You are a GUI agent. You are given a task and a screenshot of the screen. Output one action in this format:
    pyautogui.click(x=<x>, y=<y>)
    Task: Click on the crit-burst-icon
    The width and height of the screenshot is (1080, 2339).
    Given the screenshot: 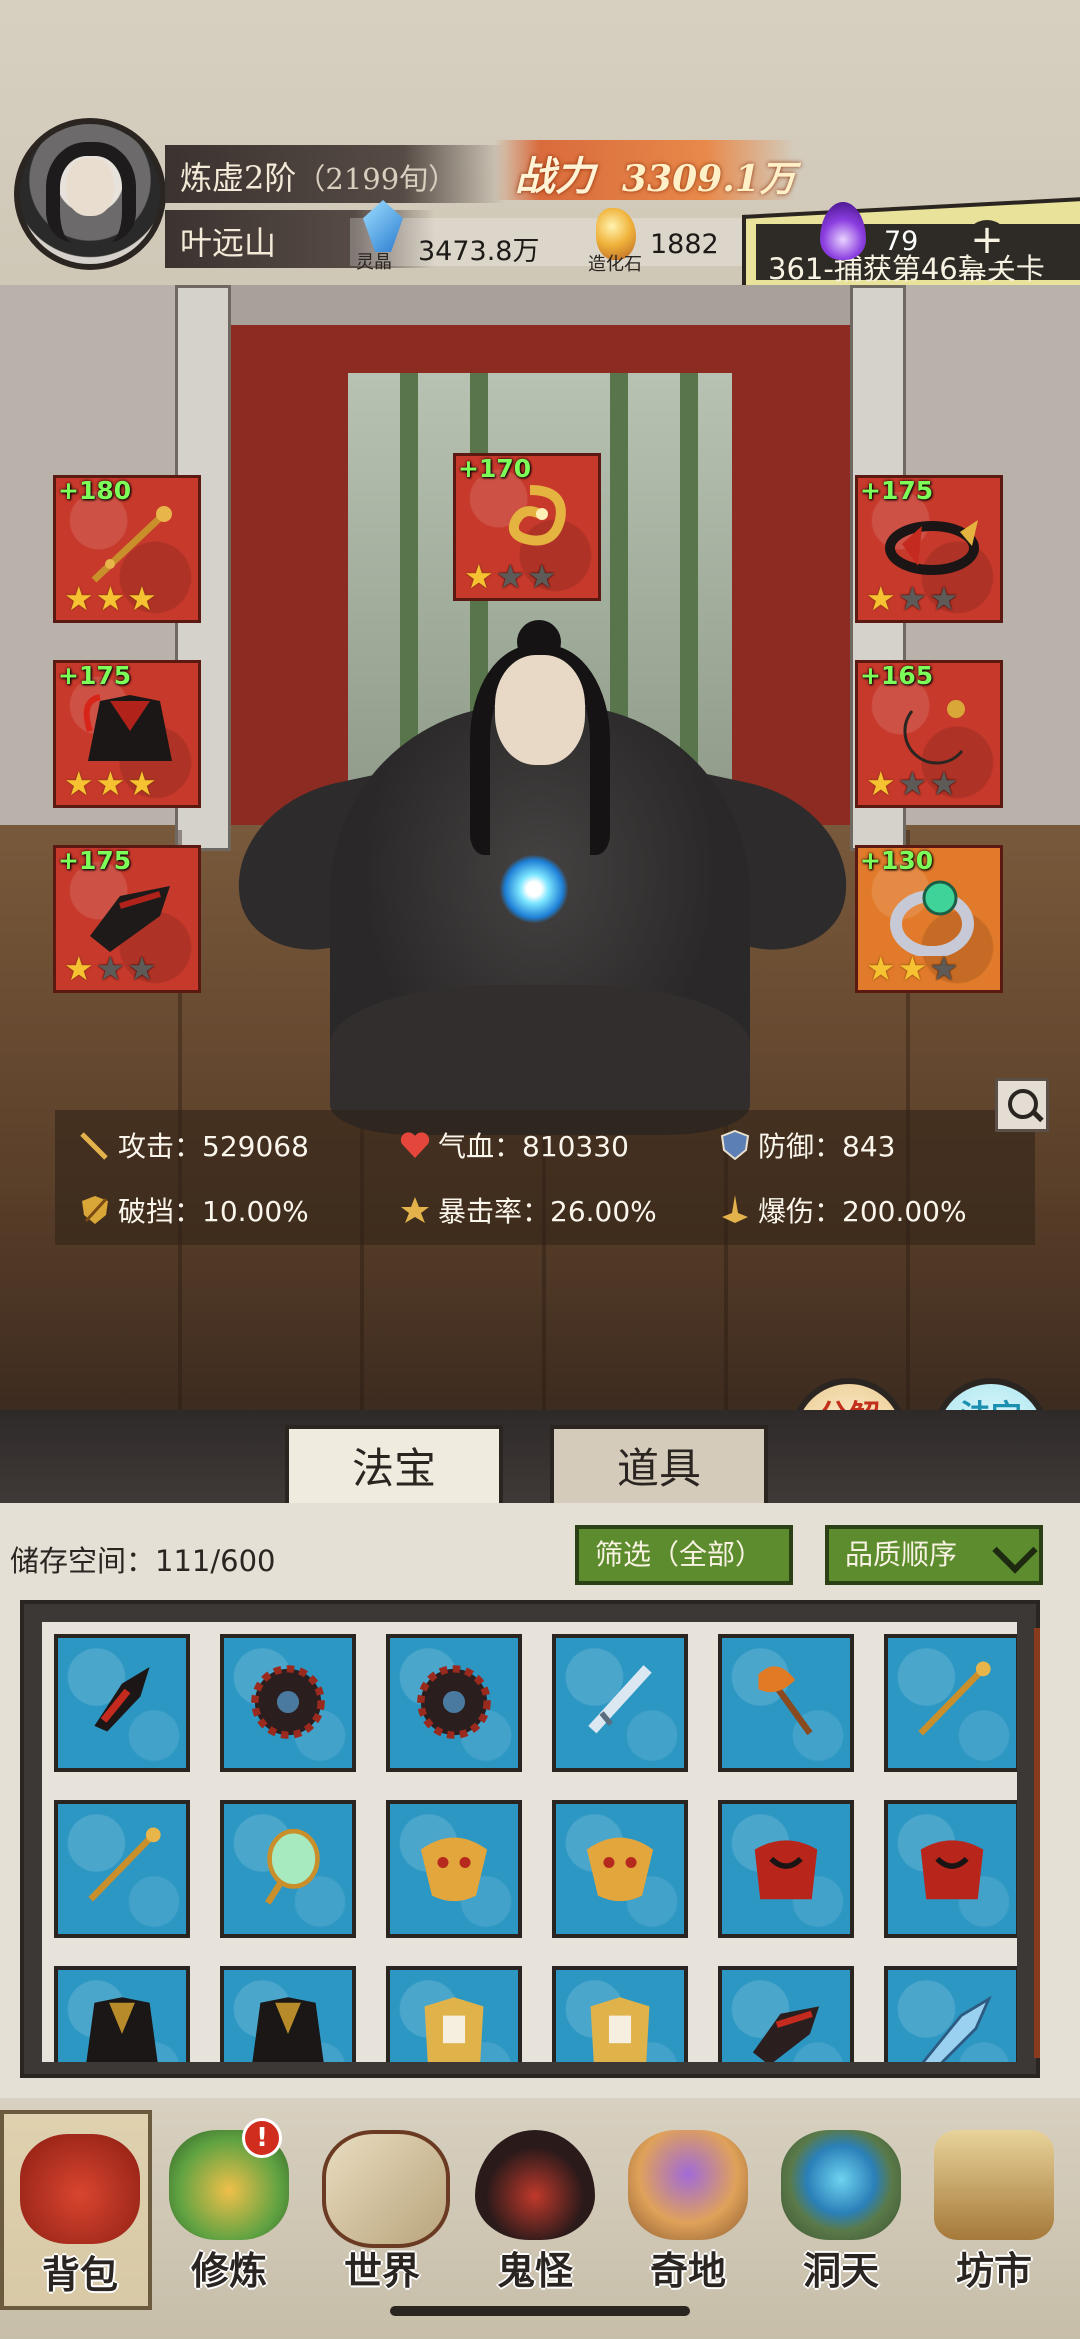 What is the action you would take?
    pyautogui.click(x=415, y=1210)
    